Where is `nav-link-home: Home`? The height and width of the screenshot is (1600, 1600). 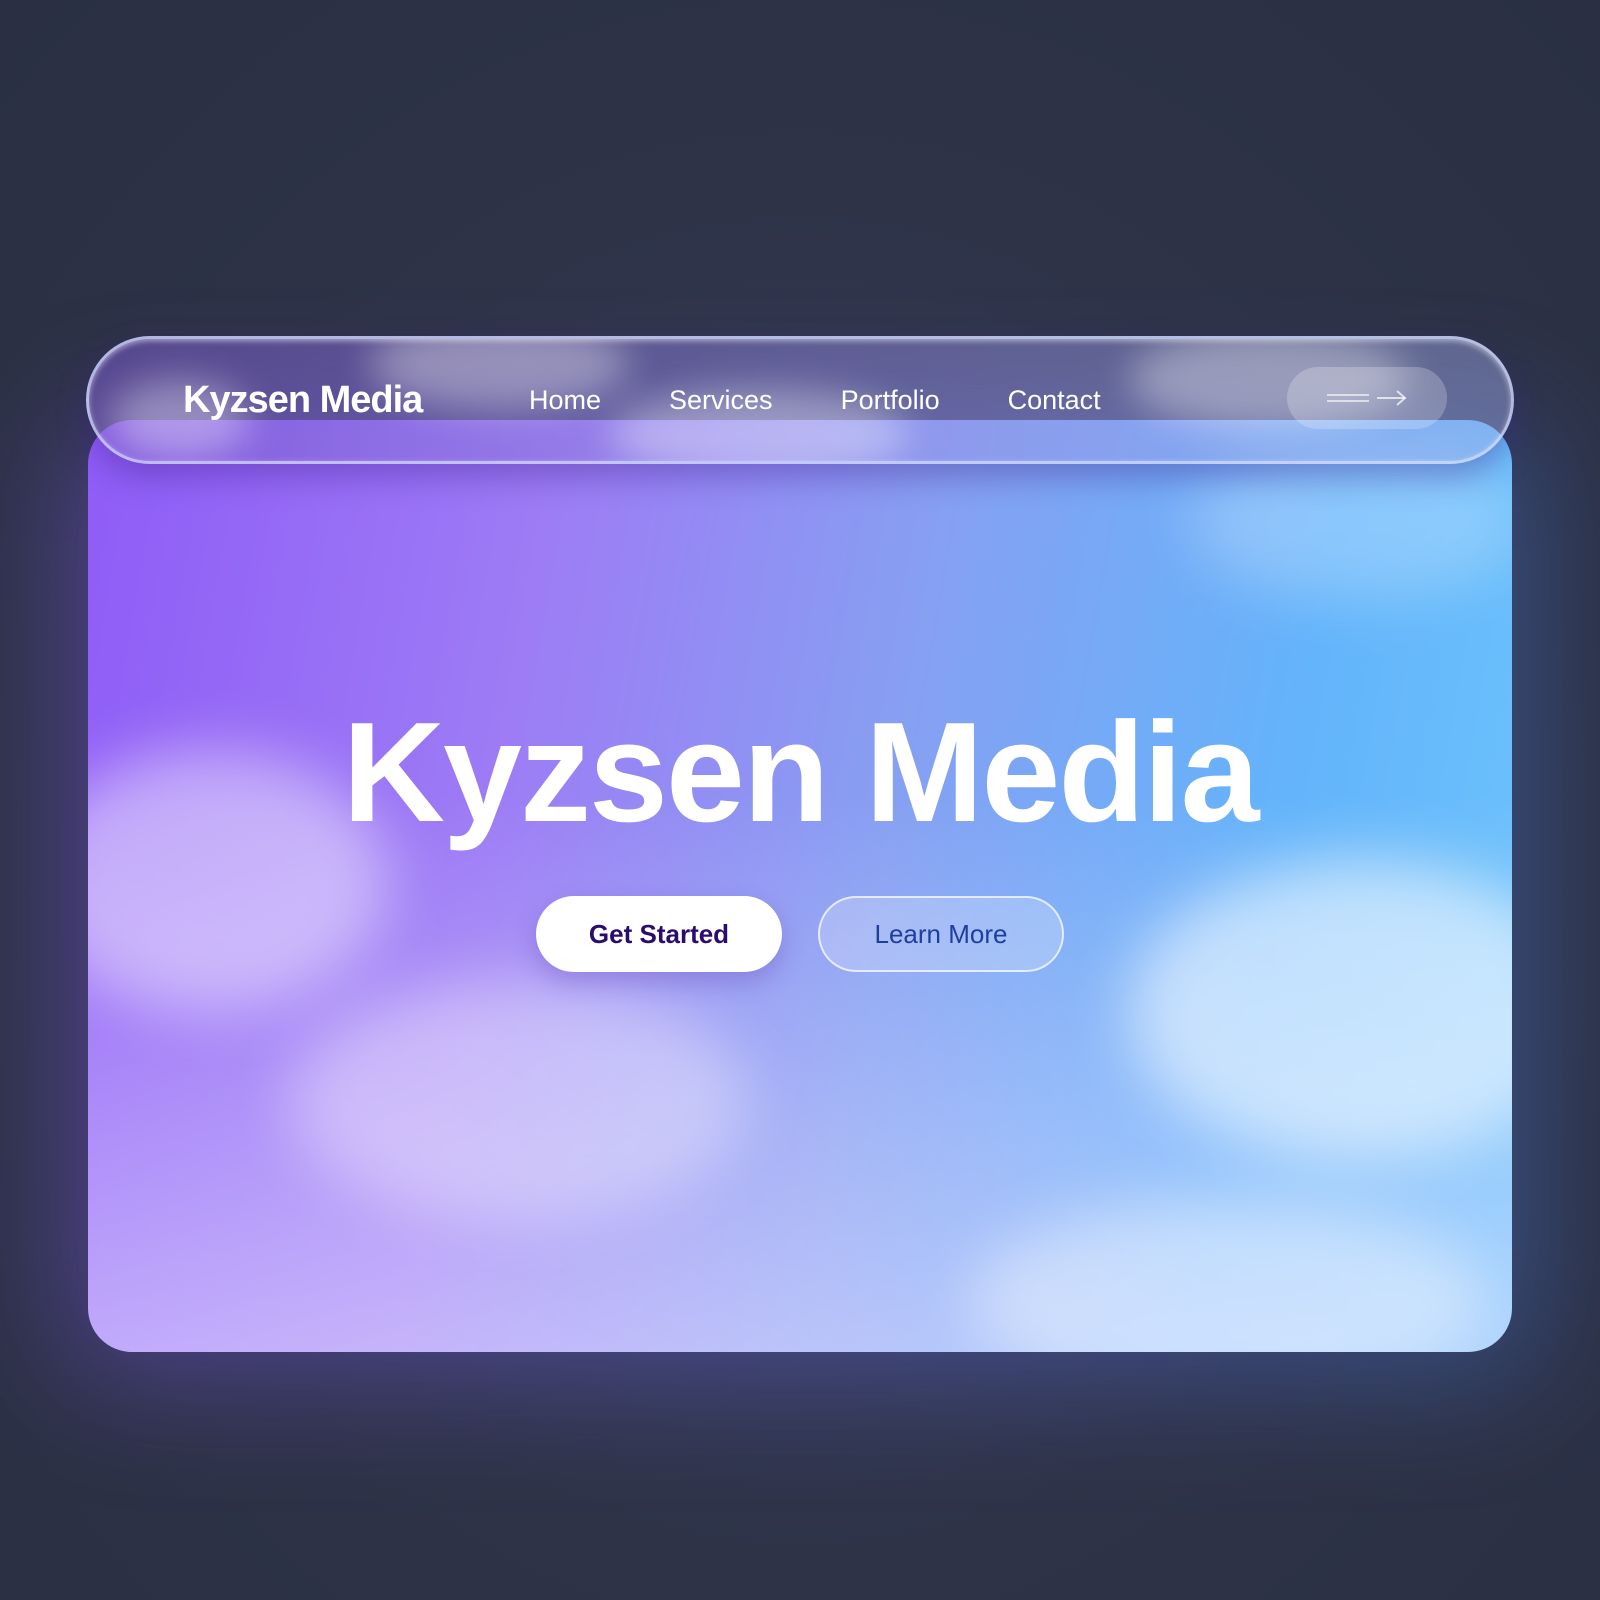 nav-link-home: Home is located at coordinates (565, 400).